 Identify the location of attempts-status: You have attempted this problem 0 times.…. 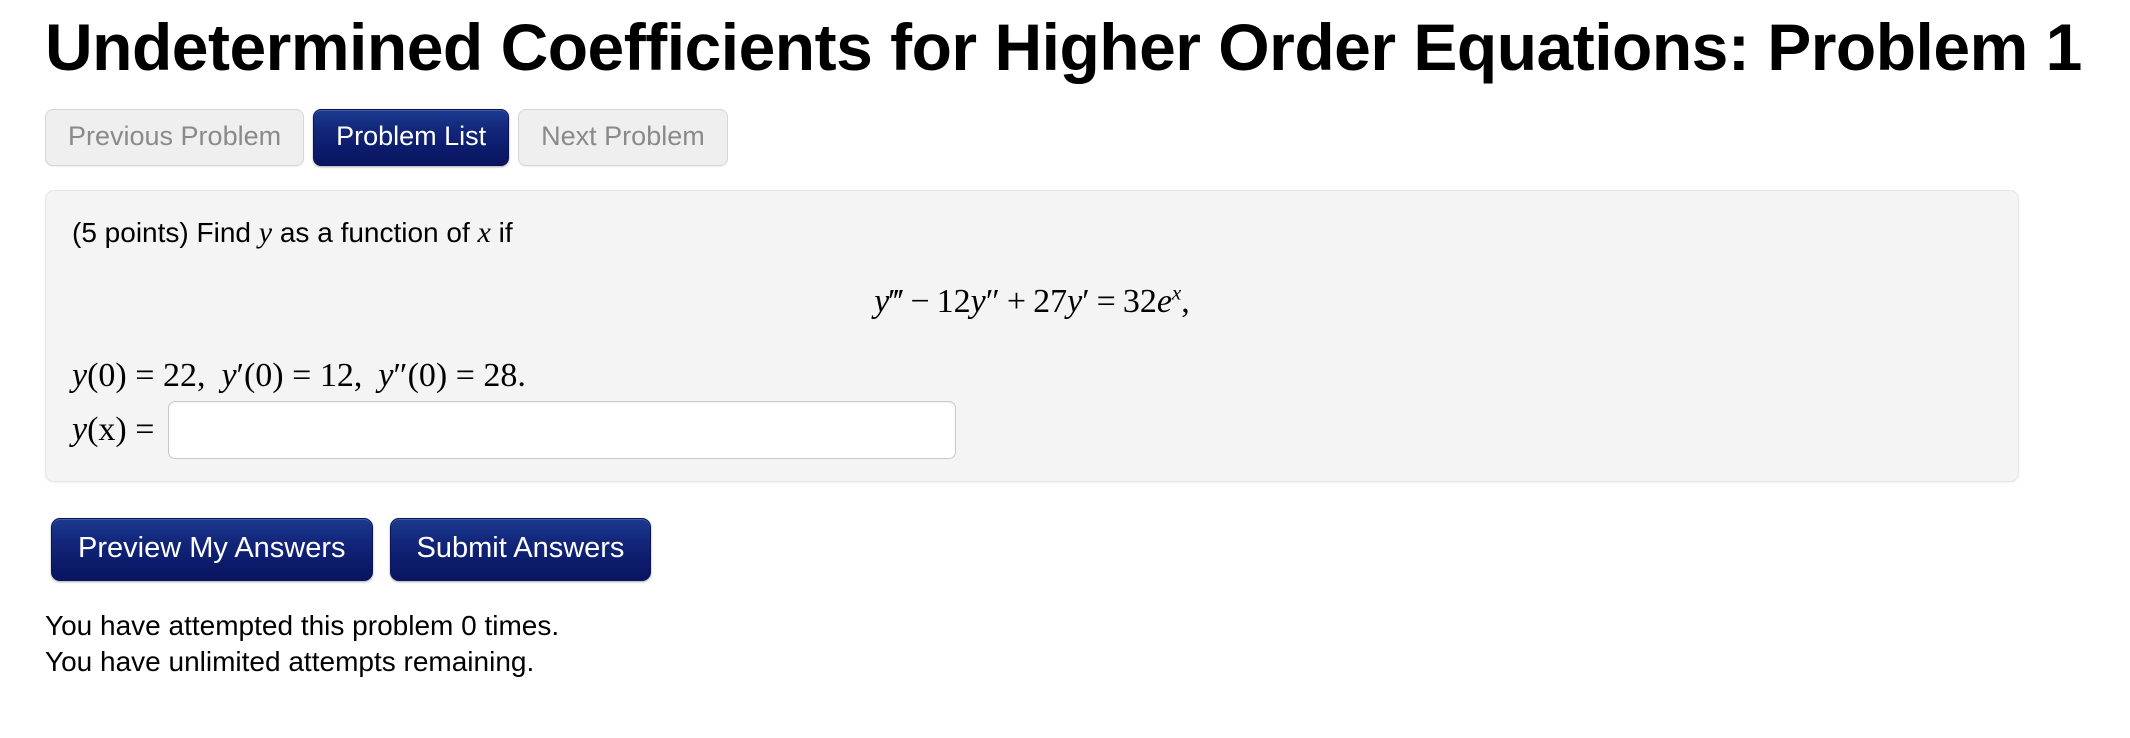
(1065, 644).